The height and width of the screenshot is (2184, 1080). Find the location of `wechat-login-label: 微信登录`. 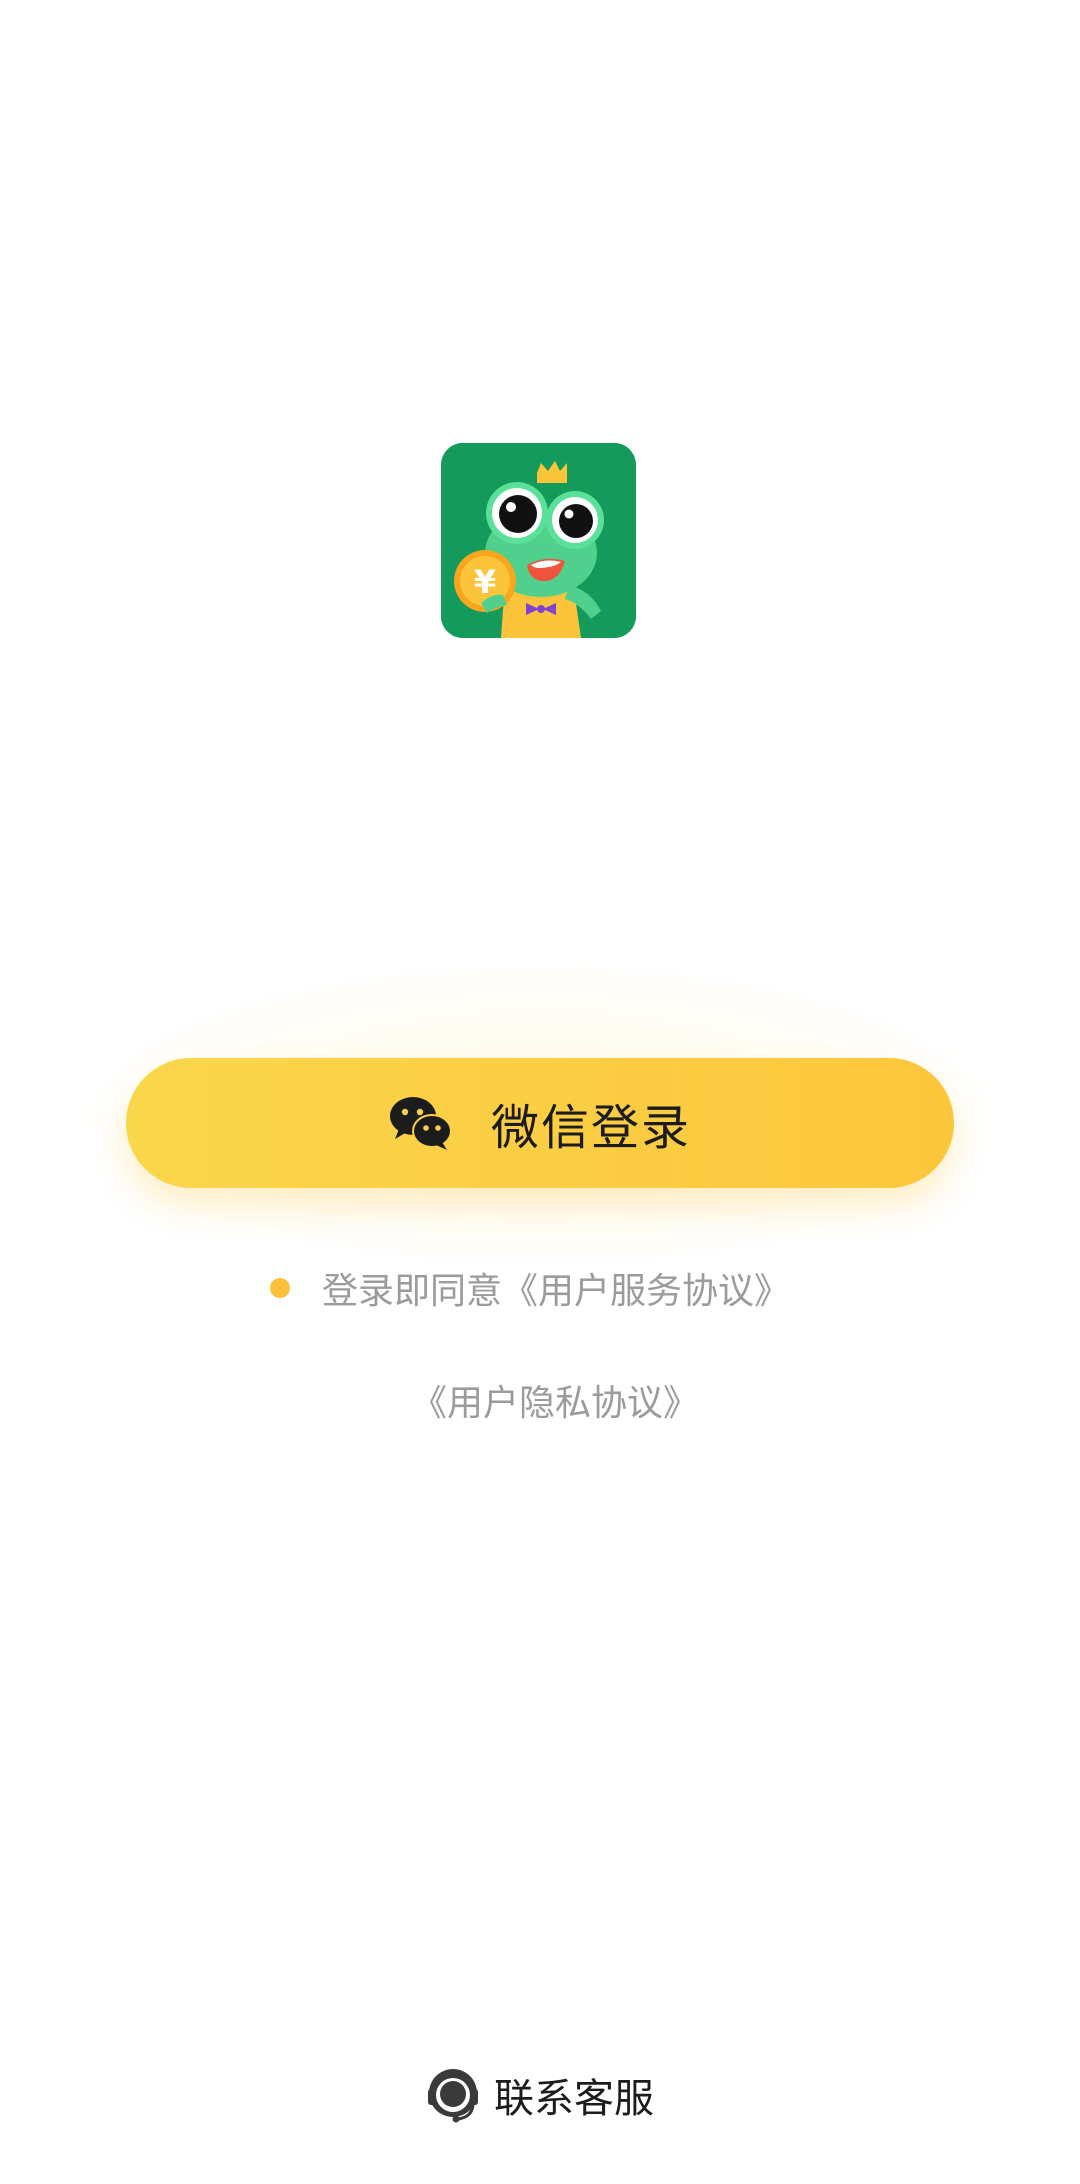

wechat-login-label: 微信登录 is located at coordinates (590, 1128).